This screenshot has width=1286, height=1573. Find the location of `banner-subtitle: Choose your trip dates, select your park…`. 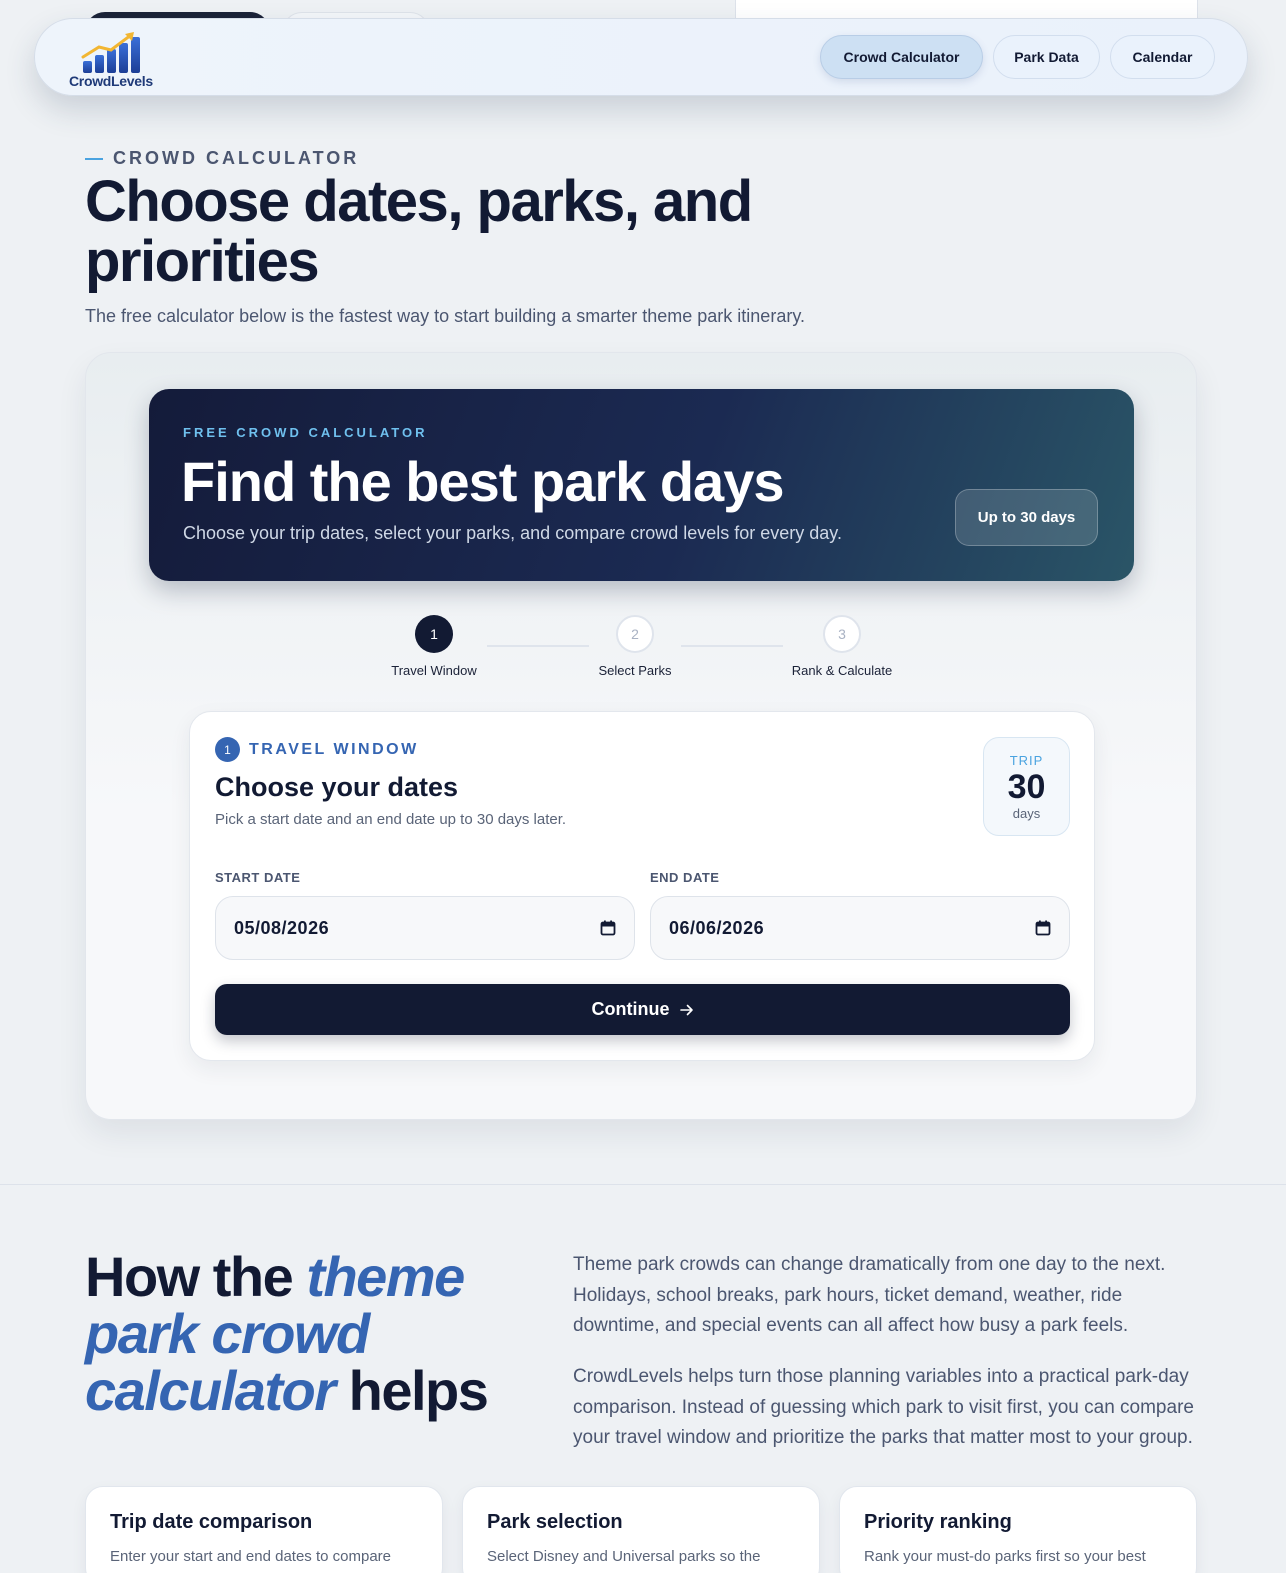

banner-subtitle: Choose your trip dates, select your park… is located at coordinates (512, 533).